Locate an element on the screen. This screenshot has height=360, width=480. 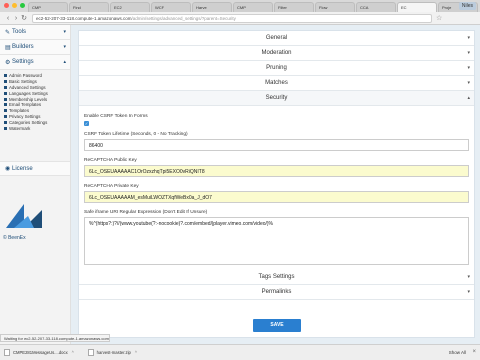
csrf-label: Enable CSRF Token In Forms is located at coordinates (116, 116).